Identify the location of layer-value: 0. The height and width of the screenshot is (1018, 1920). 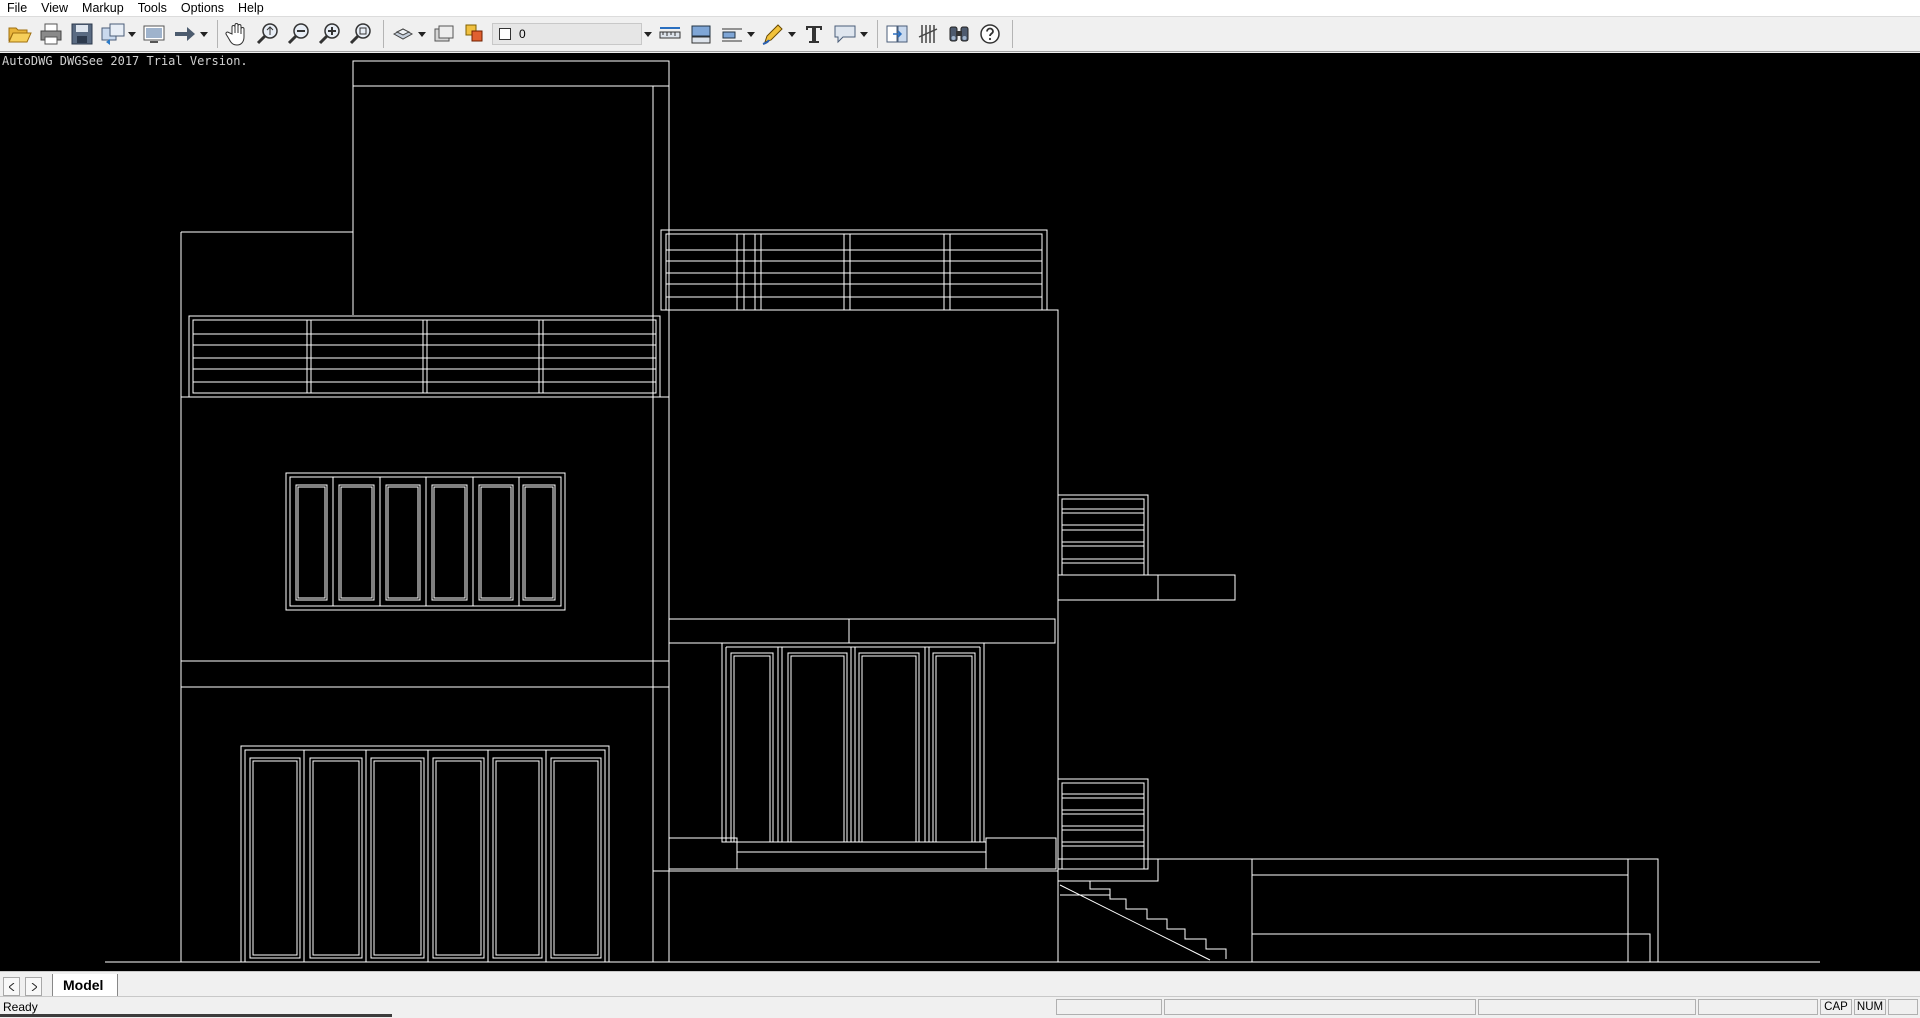
(522, 34).